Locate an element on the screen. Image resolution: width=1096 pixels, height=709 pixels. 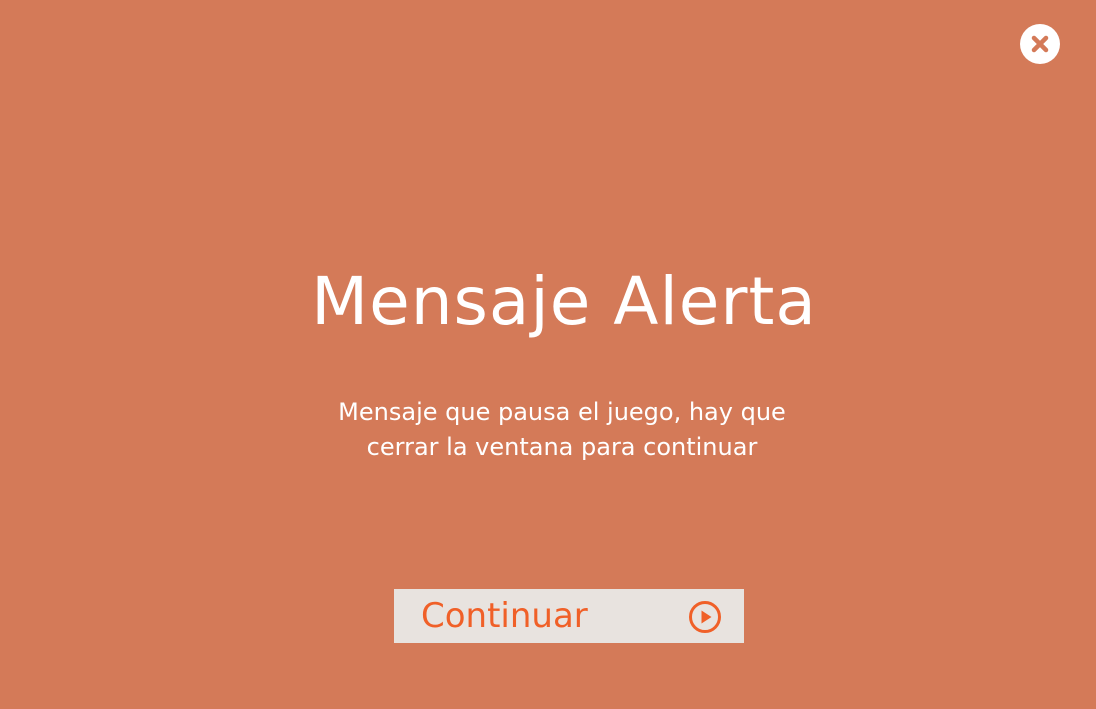
alert-message-line-2: cerrar la ventana para continuar is located at coordinates (562, 447).